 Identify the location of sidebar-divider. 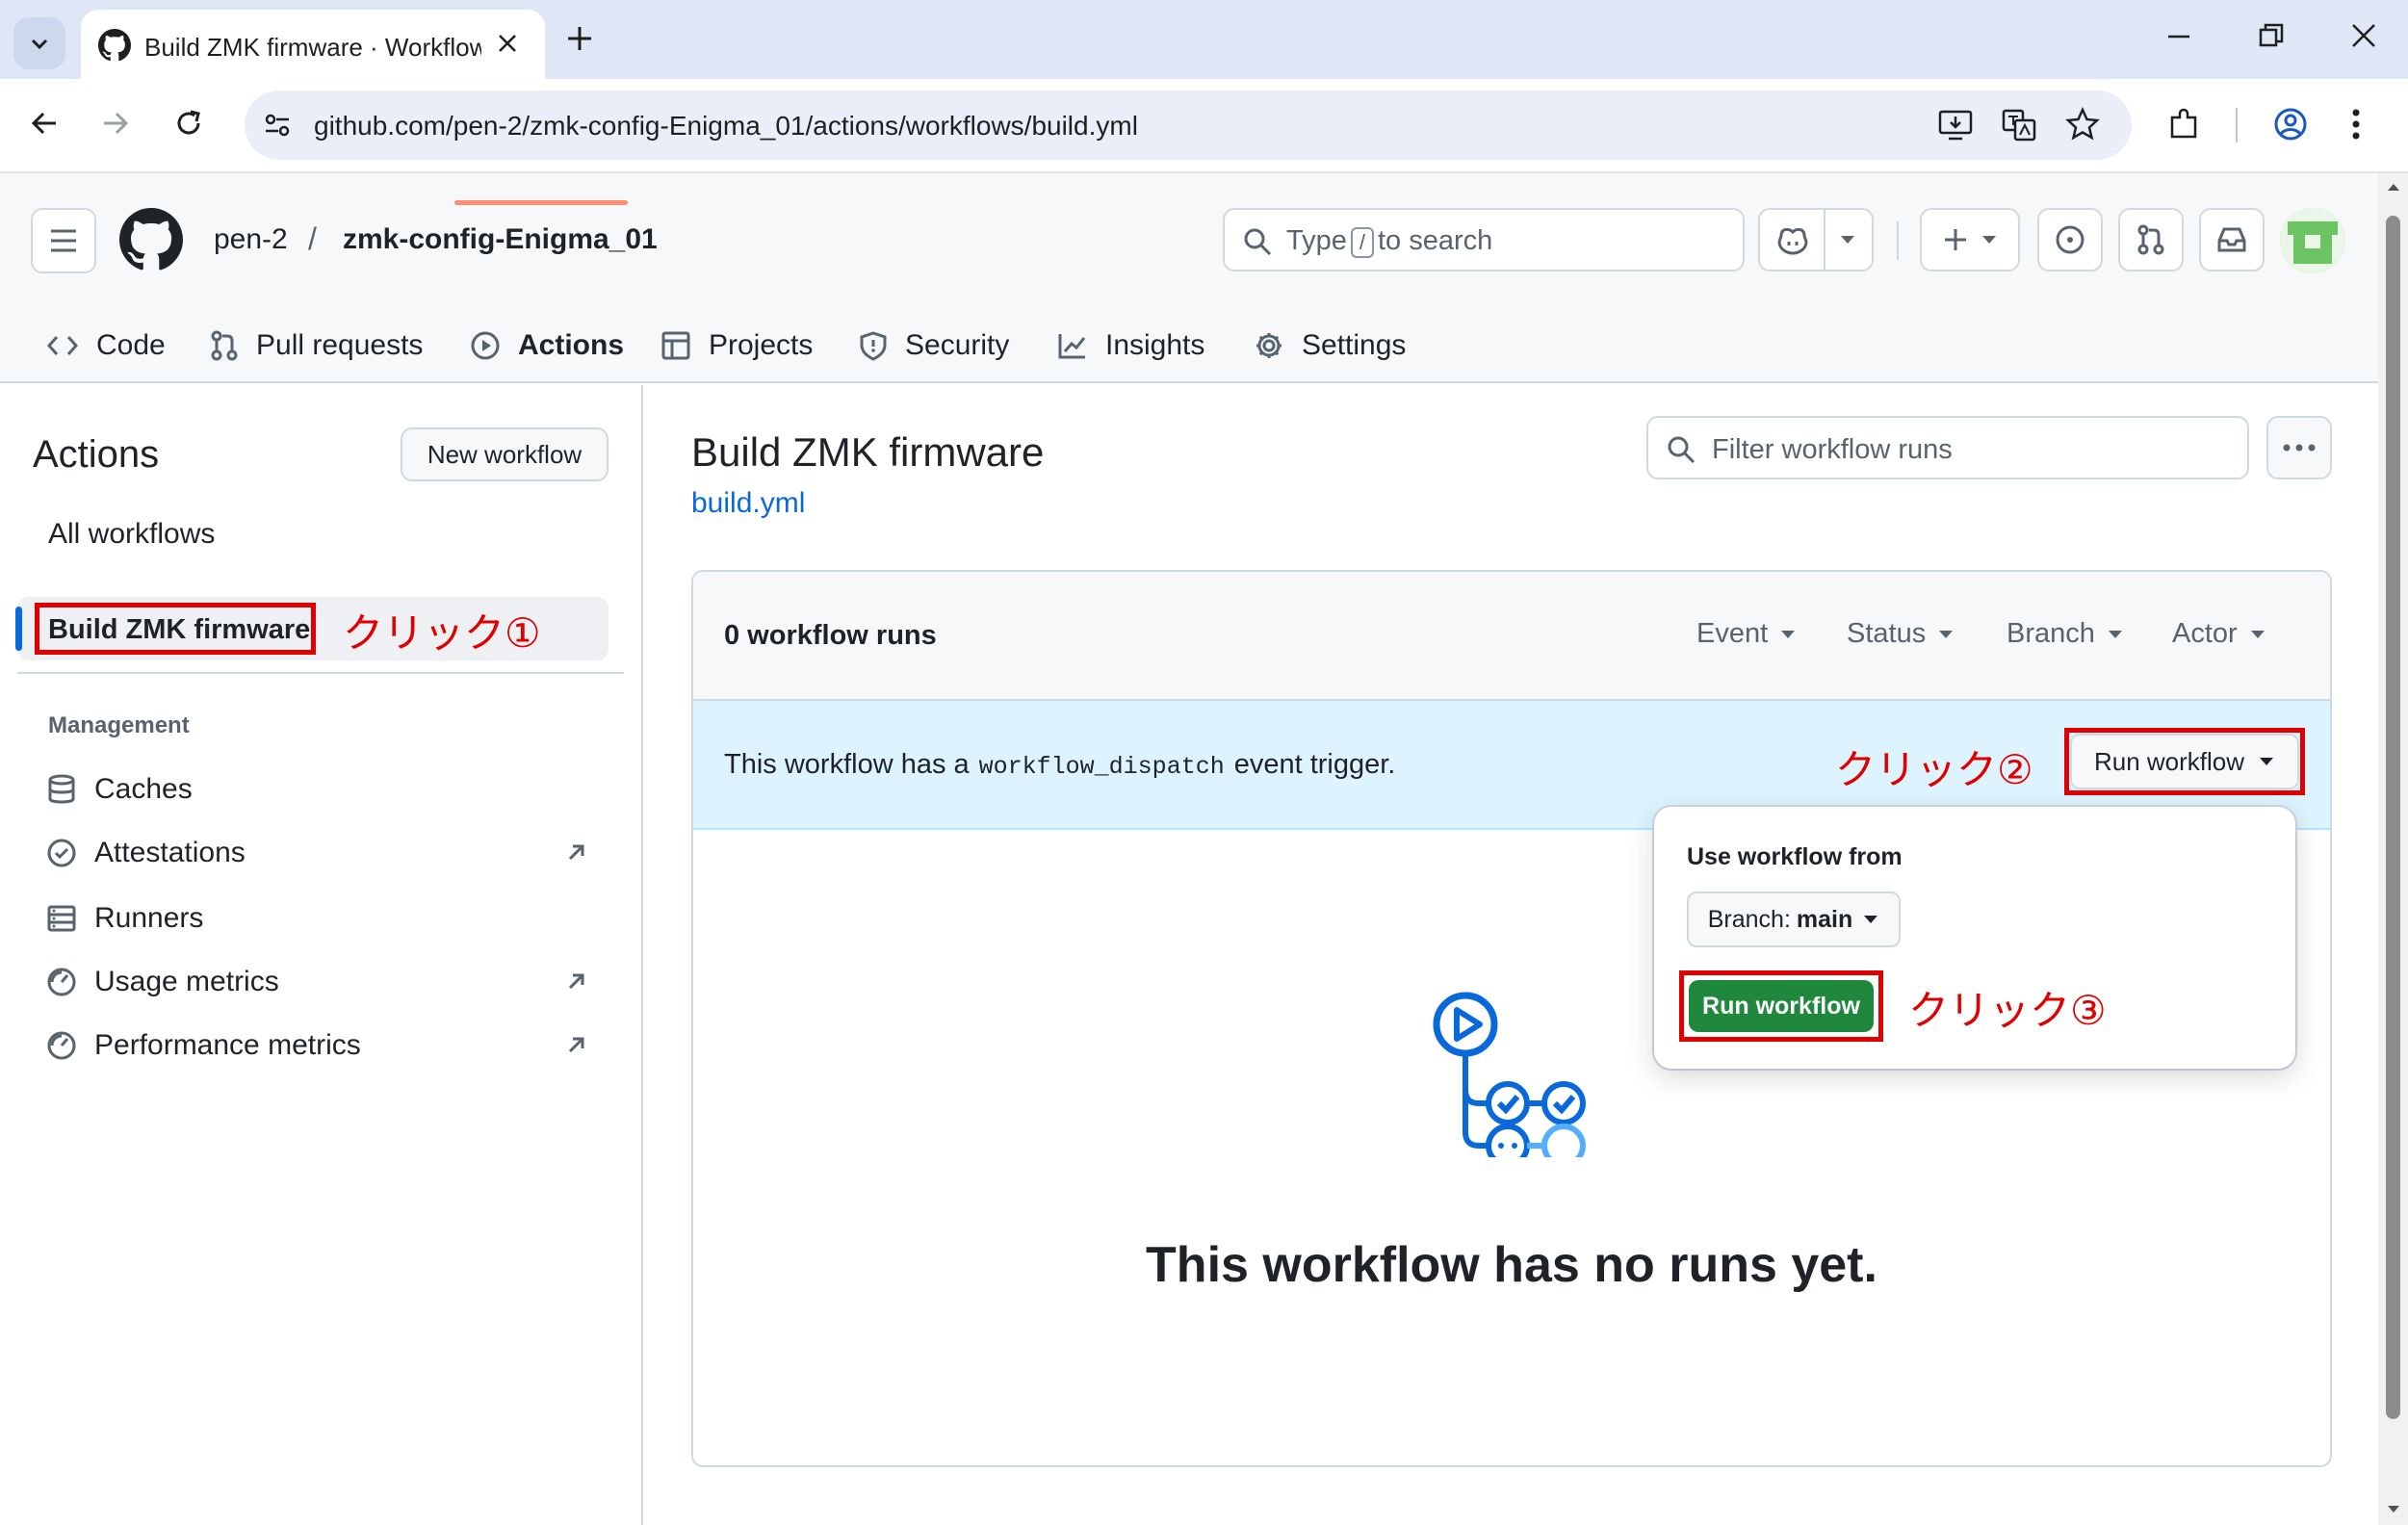
(320, 673).